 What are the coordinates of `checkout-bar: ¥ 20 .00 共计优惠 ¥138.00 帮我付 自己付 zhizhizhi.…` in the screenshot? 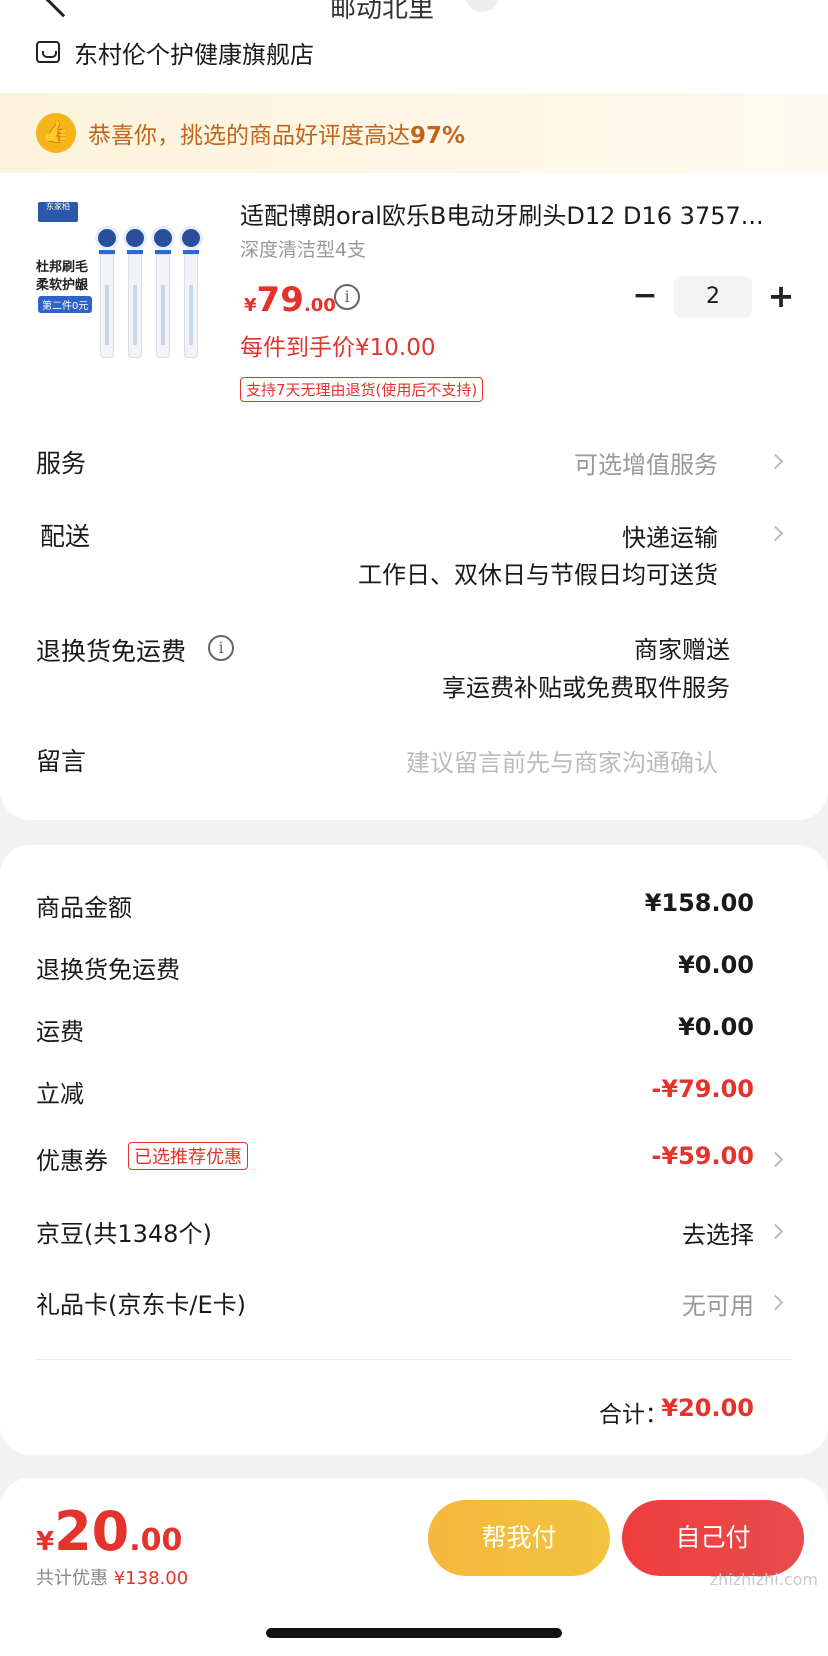 It's located at (414, 1567).